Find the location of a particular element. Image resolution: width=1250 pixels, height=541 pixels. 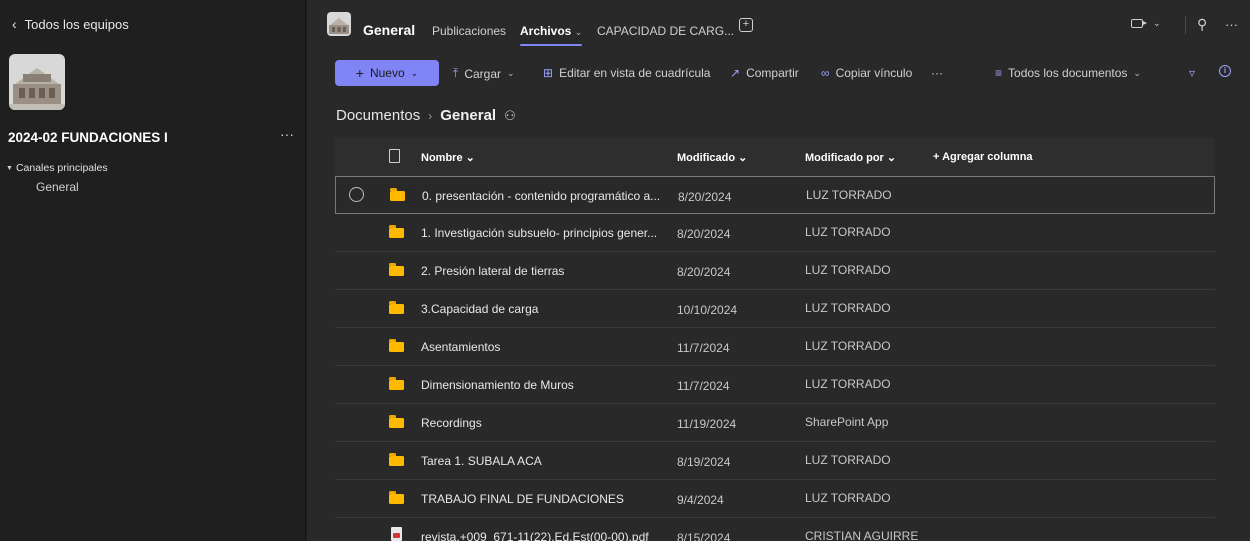

file-name: Tarea 1. SUBALA ACA is located at coordinates (543, 461).